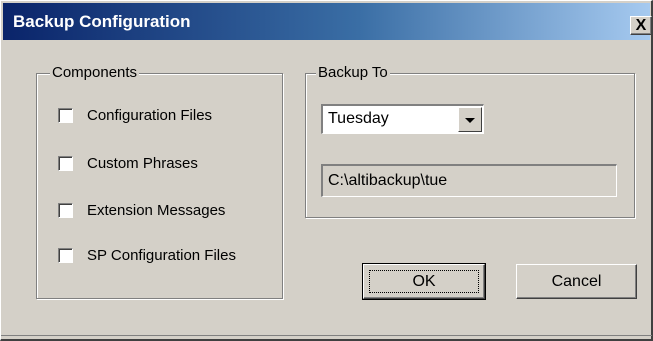 This screenshot has width=653, height=341. I want to click on checkbox-label: Configuration Files, so click(149, 115).